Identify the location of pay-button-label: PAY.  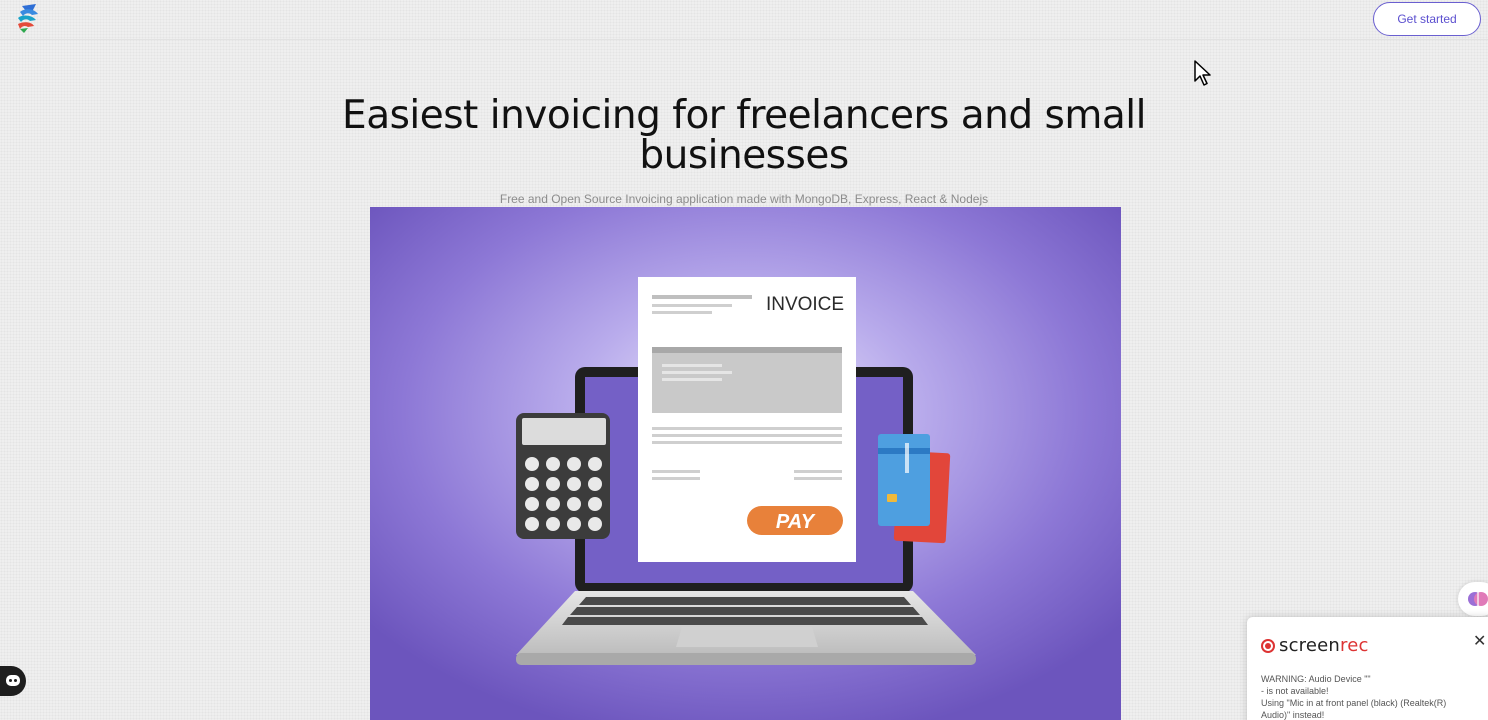
(796, 522).